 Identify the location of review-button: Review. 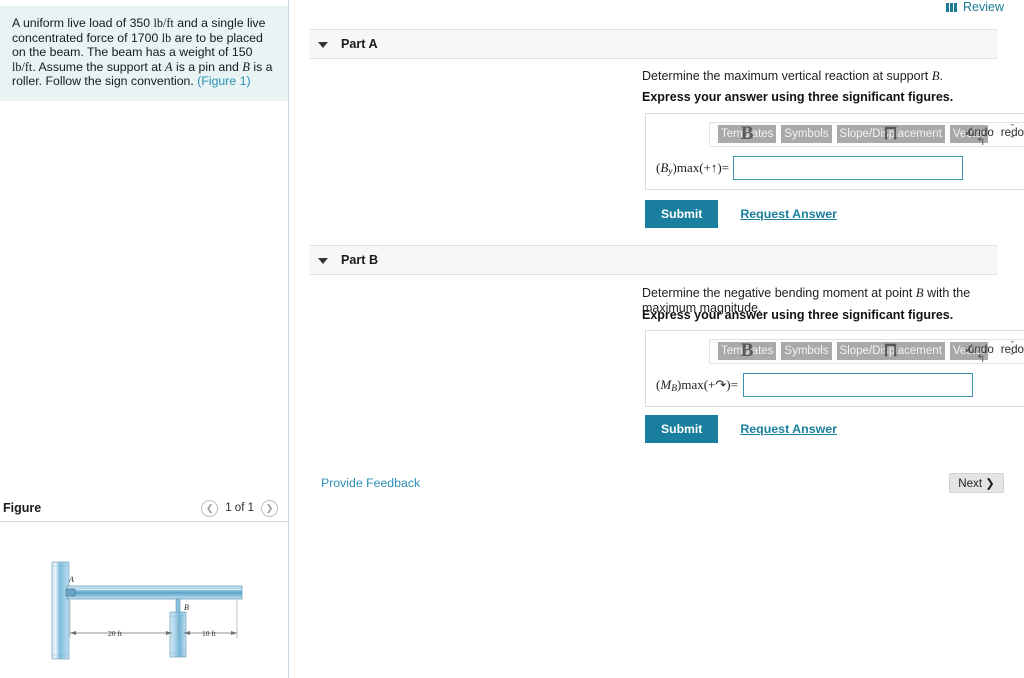
(975, 7).